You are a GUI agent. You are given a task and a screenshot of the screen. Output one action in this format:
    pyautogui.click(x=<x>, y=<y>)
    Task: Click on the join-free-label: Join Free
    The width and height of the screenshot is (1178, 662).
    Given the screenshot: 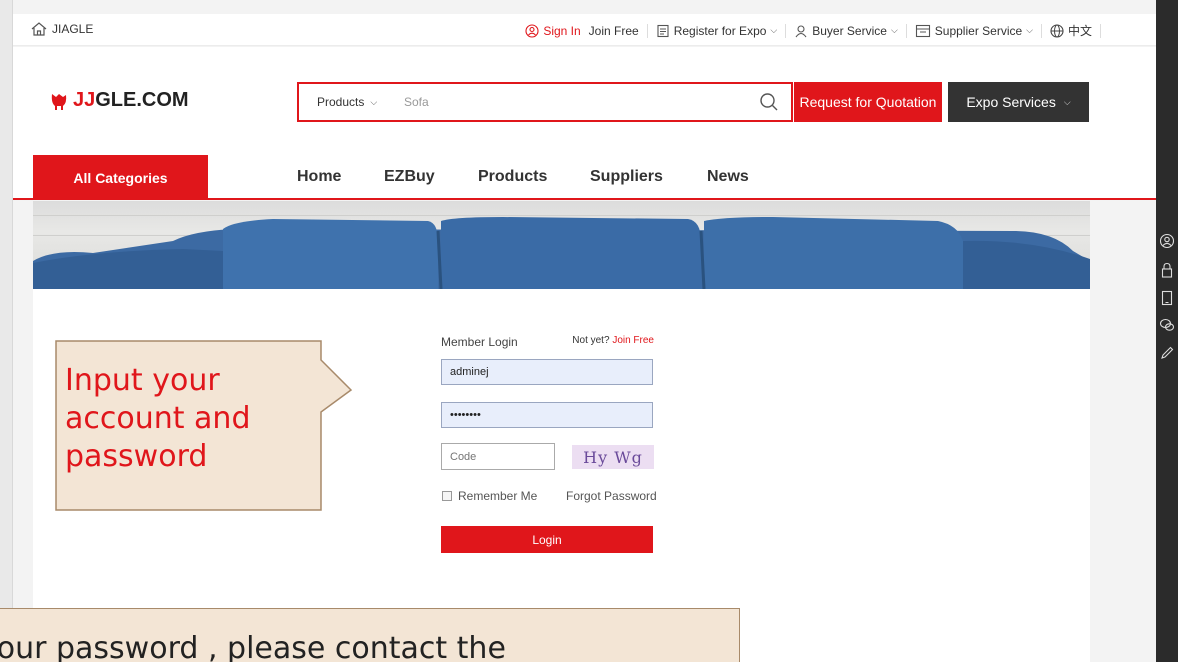 What is the action you would take?
    pyautogui.click(x=613, y=30)
    